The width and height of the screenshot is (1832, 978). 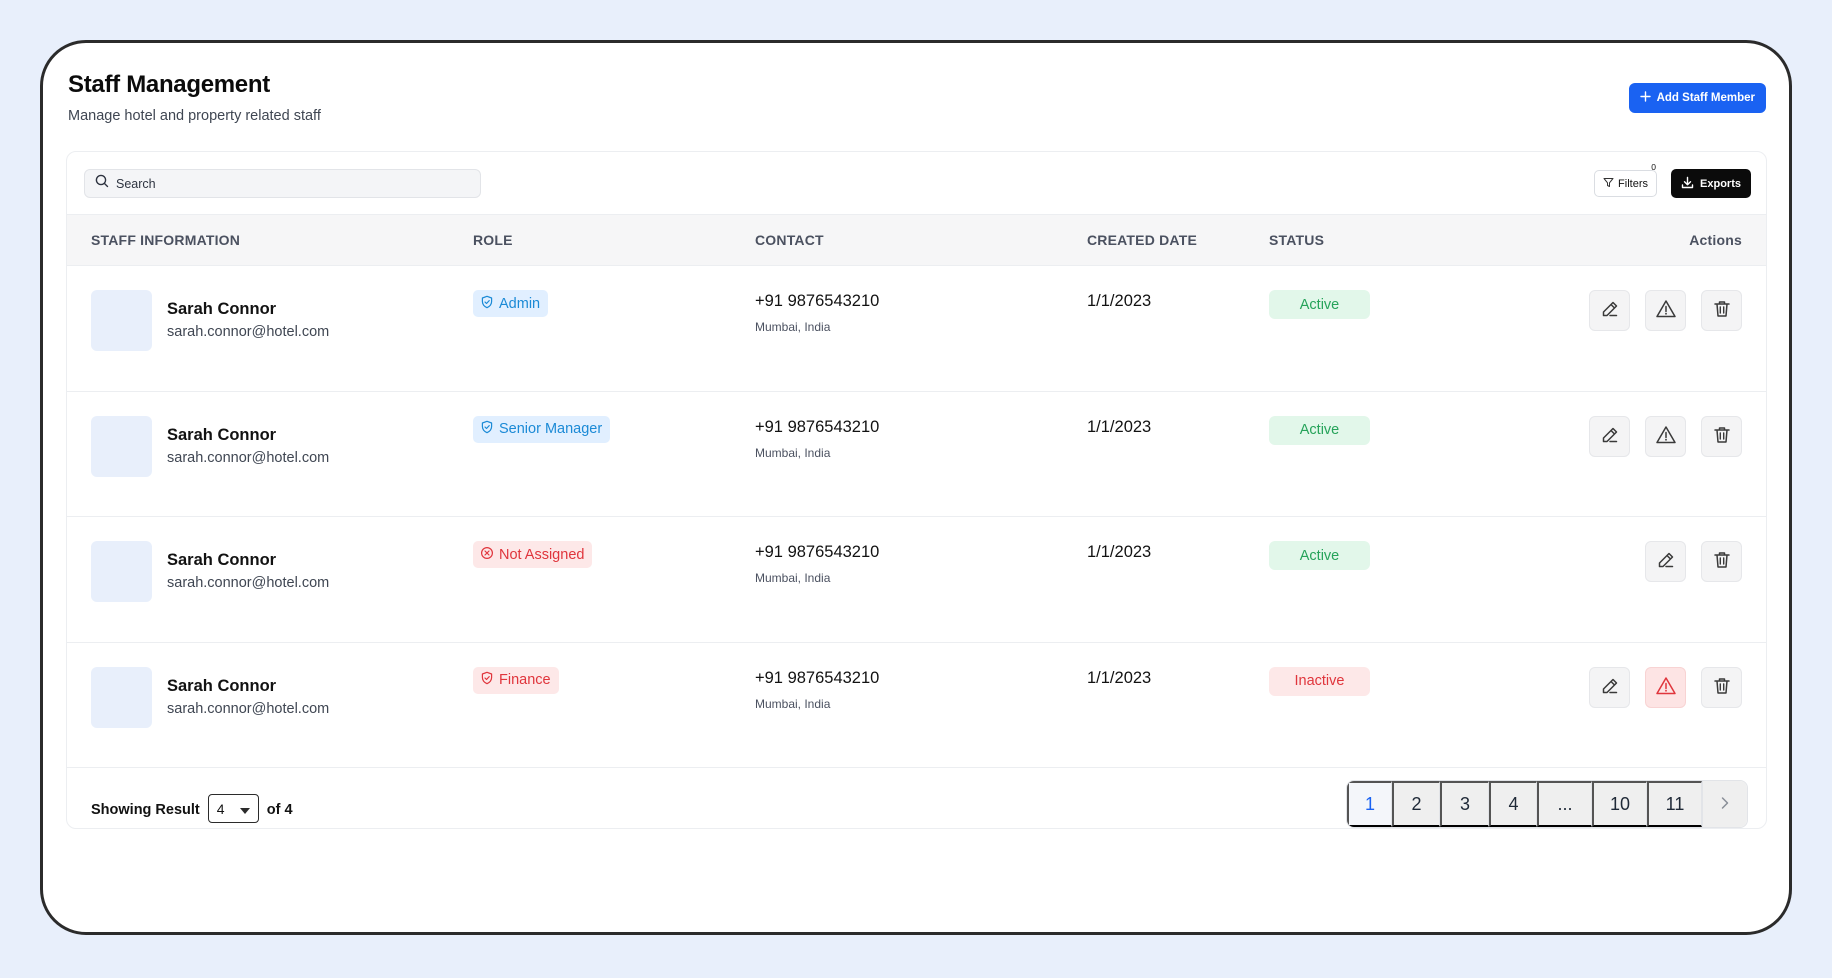 I want to click on page-button-11: 11, so click(x=1674, y=804).